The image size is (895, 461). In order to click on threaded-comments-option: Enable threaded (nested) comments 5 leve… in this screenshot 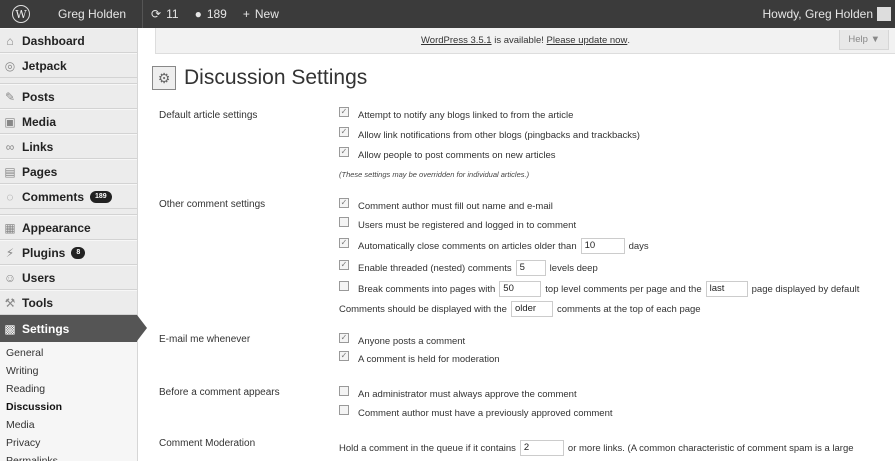, I will do `click(468, 267)`.